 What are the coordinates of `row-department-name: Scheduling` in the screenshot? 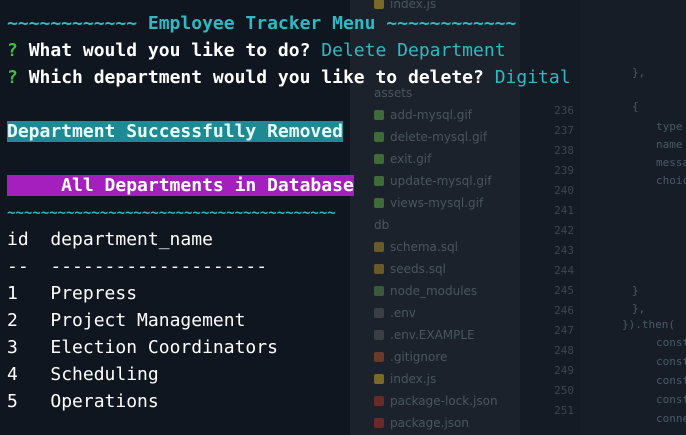 It's located at (104, 374).